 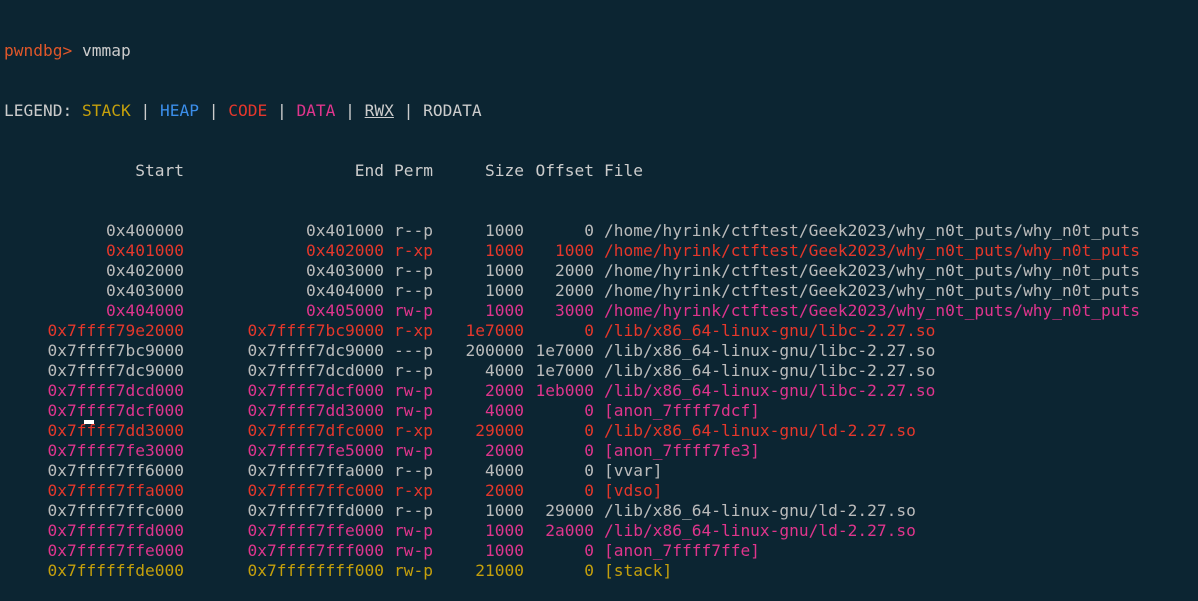 I want to click on cell-file: [vdso], so click(x=633, y=490).